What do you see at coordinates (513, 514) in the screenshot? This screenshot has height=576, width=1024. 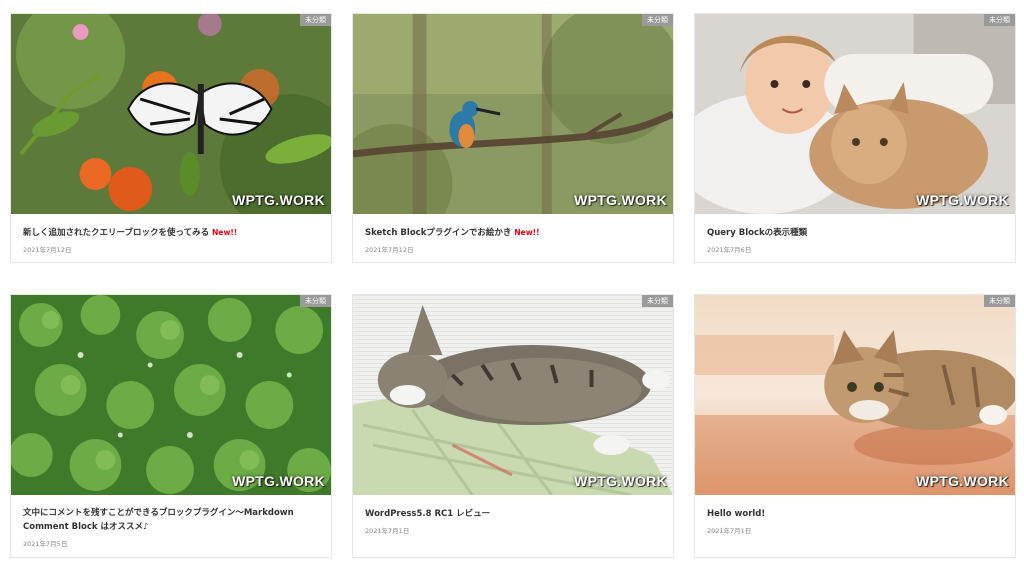 I see `post-title: WordPress5.8 RC1 レビュー` at bounding box center [513, 514].